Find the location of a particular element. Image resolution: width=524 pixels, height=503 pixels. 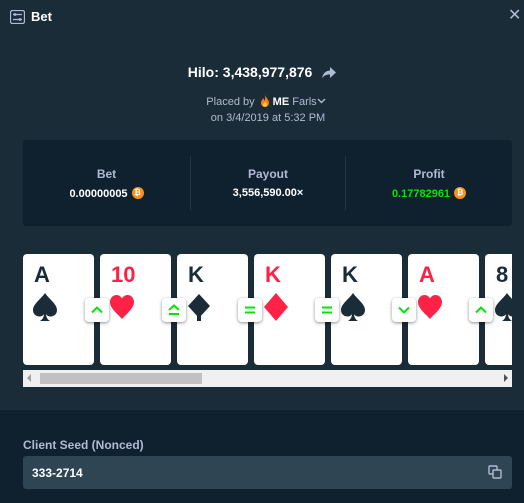

stat-bet: Bet 0.00000005 is located at coordinates (106, 183).